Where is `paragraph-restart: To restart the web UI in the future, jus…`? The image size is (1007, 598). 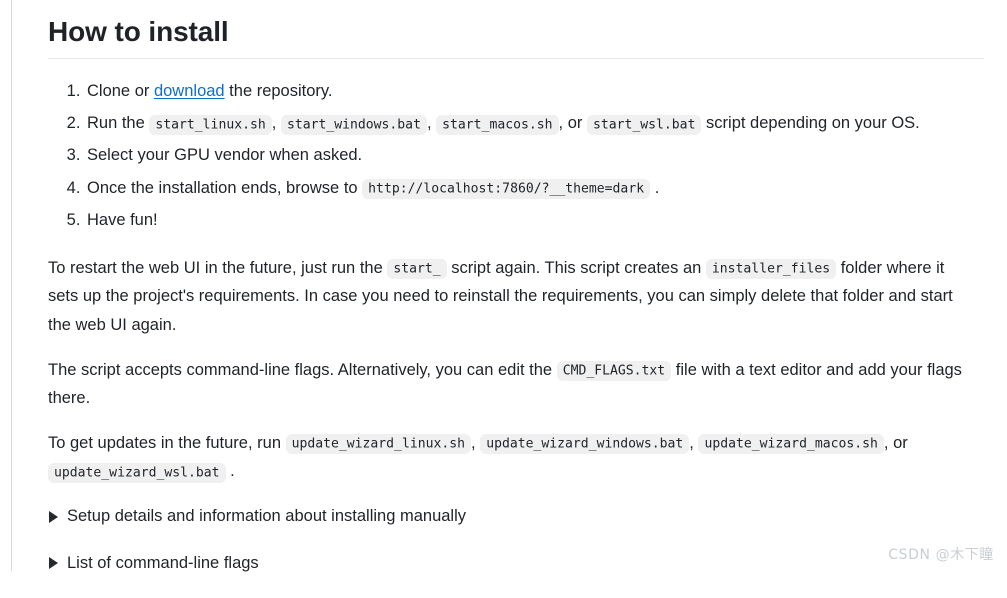 paragraph-restart: To restart the web UI in the future, jus… is located at coordinates (513, 296).